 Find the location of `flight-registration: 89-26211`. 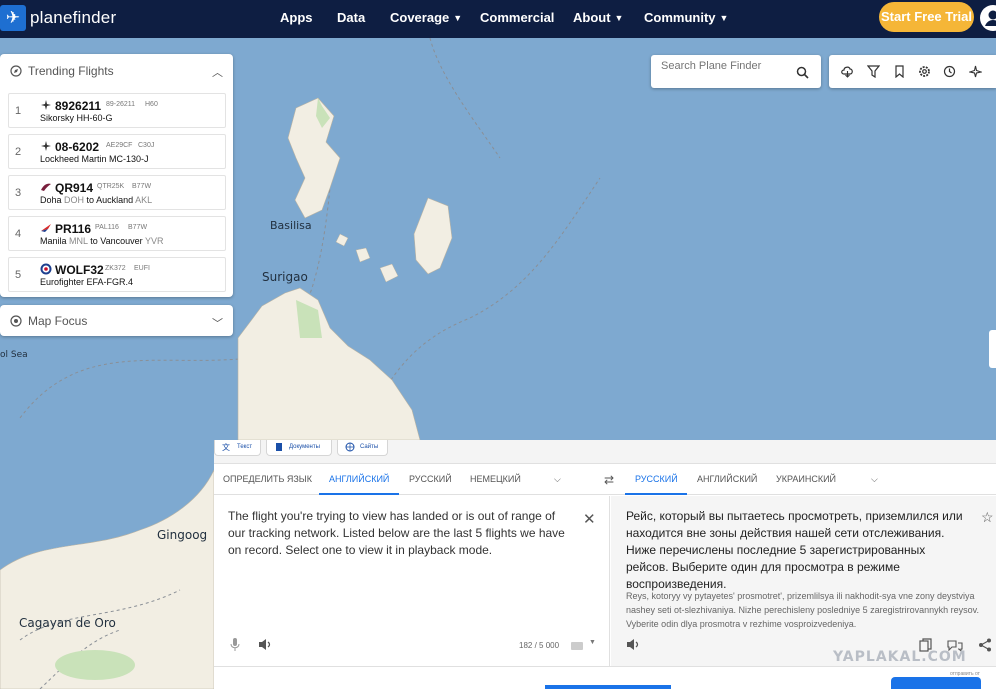

flight-registration: 89-26211 is located at coordinates (121, 104).